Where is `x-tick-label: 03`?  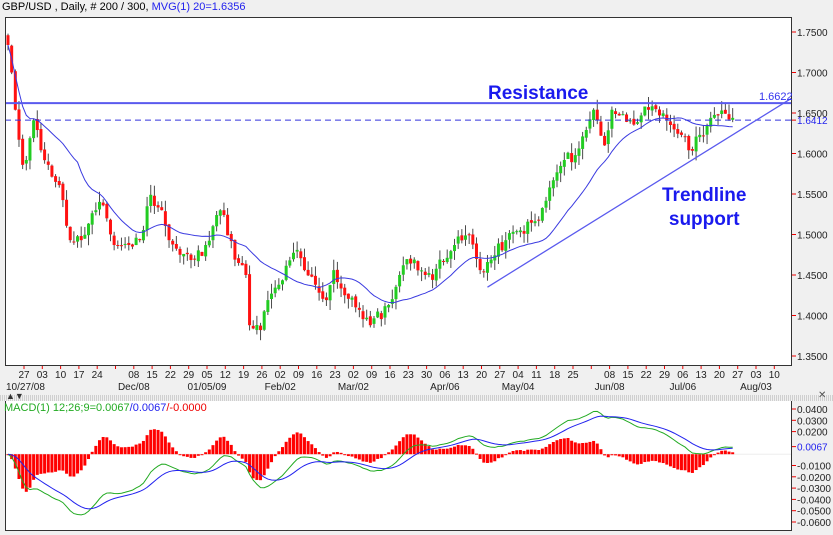 x-tick-label: 03 is located at coordinates (43, 375).